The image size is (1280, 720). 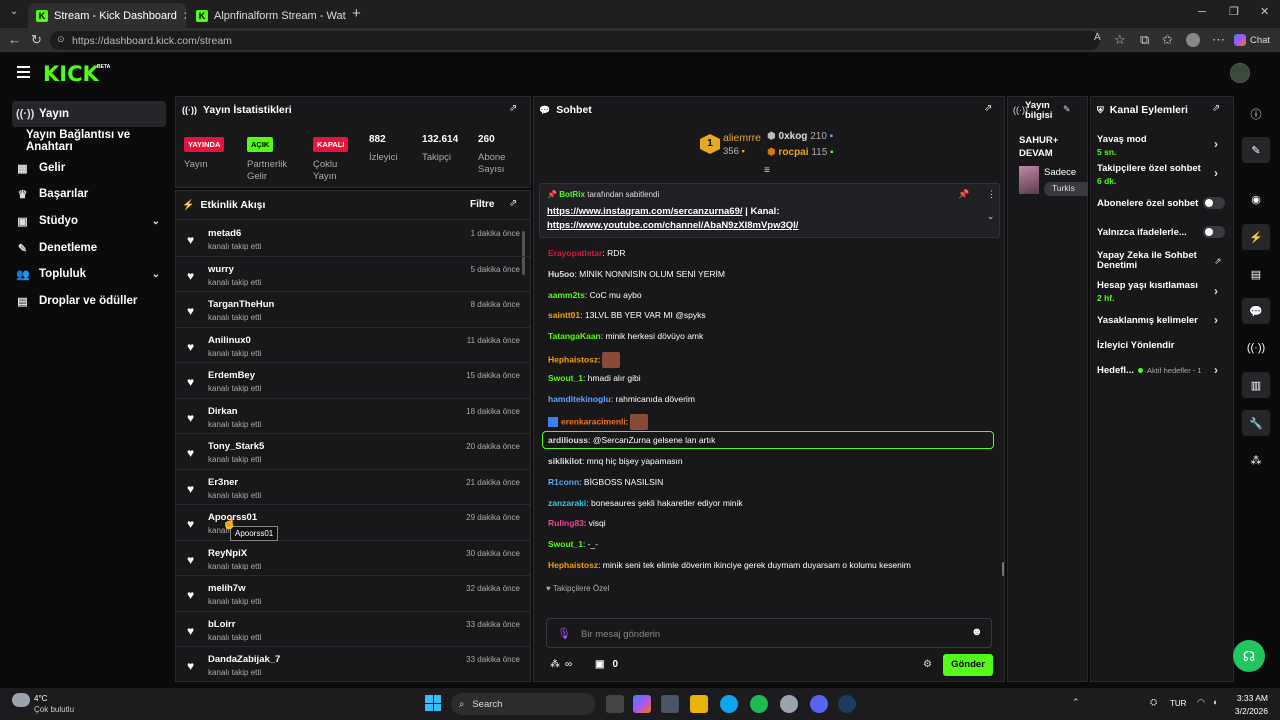 I want to click on chat-username: Swout_1, so click(x=565, y=544).